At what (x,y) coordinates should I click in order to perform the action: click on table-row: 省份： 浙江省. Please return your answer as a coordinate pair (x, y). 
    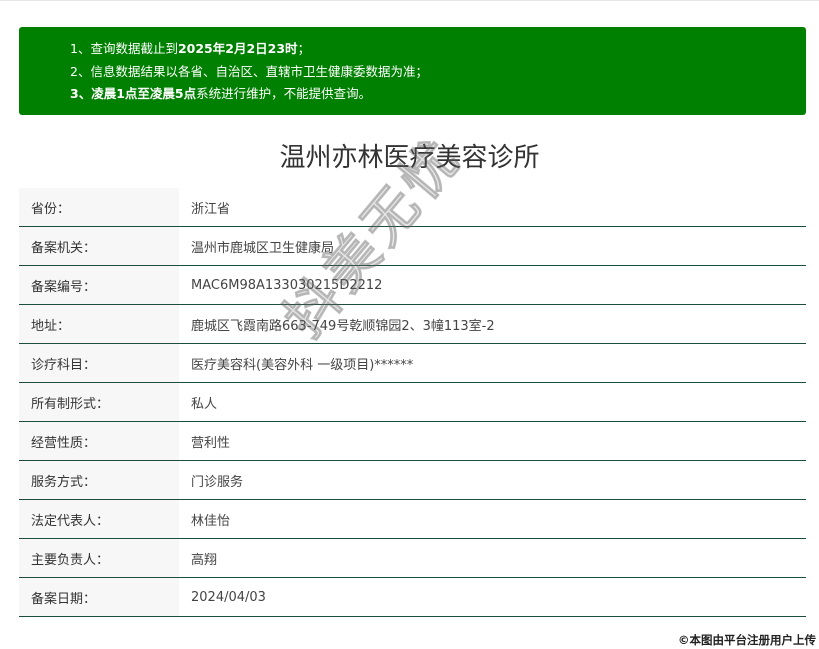
    Looking at the image, I should click on (412, 207).